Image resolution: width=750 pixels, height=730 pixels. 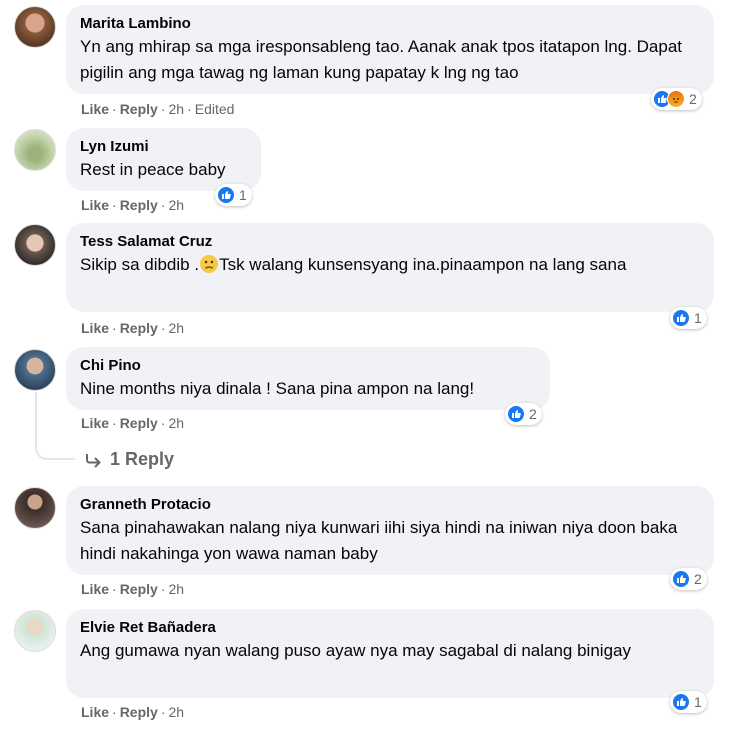 I want to click on comment-author: Elvie Ret Bañadera, so click(x=390, y=628).